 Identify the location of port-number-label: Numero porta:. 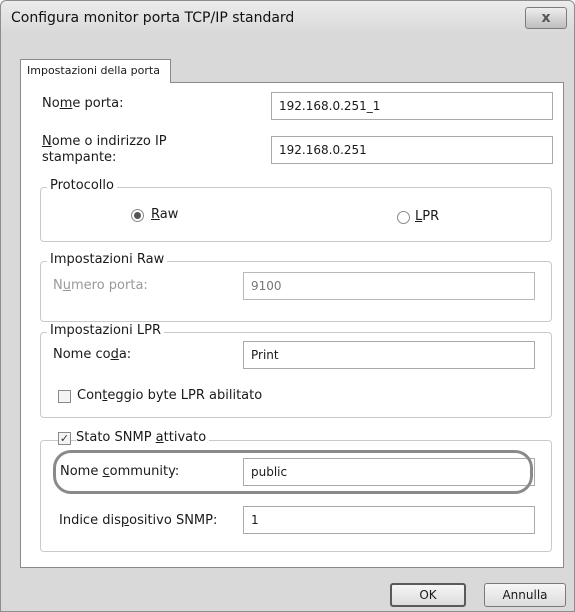
(100, 285).